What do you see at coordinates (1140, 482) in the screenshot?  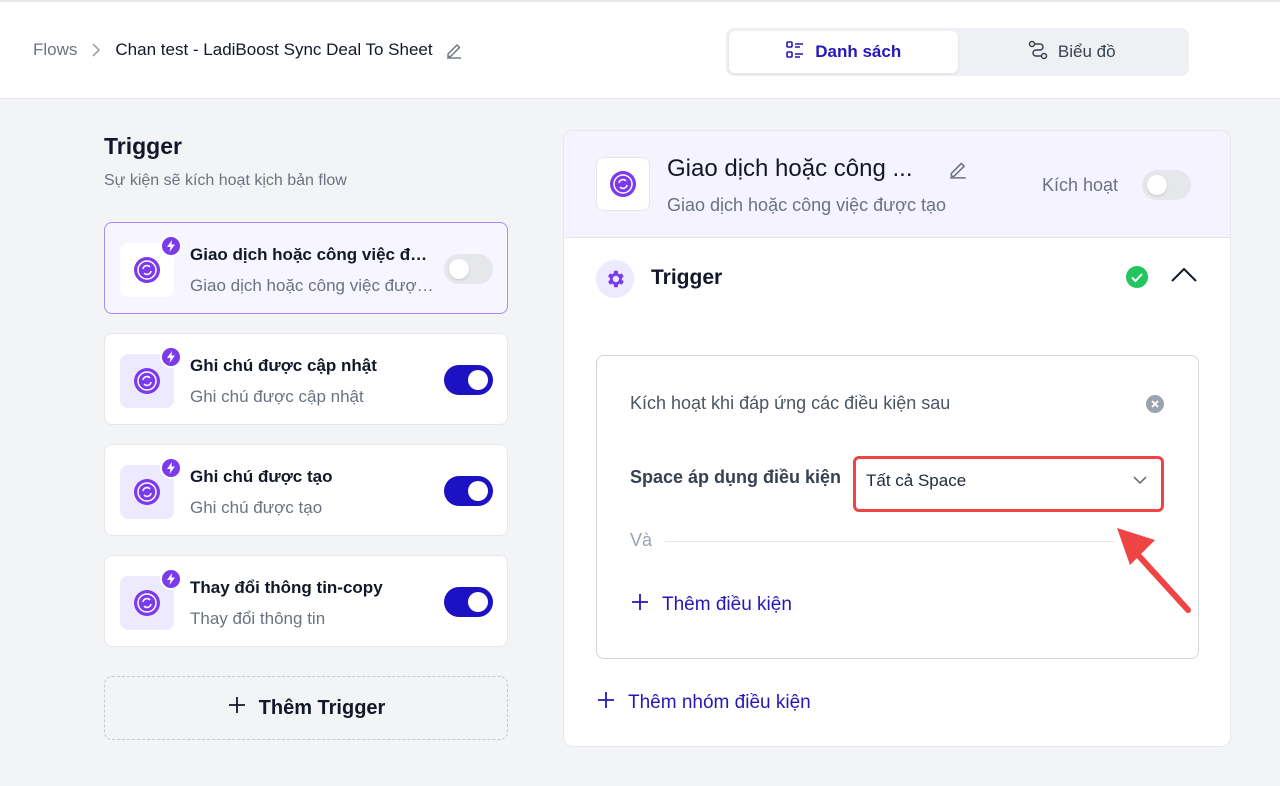 I see `chevron-down-icon` at bounding box center [1140, 482].